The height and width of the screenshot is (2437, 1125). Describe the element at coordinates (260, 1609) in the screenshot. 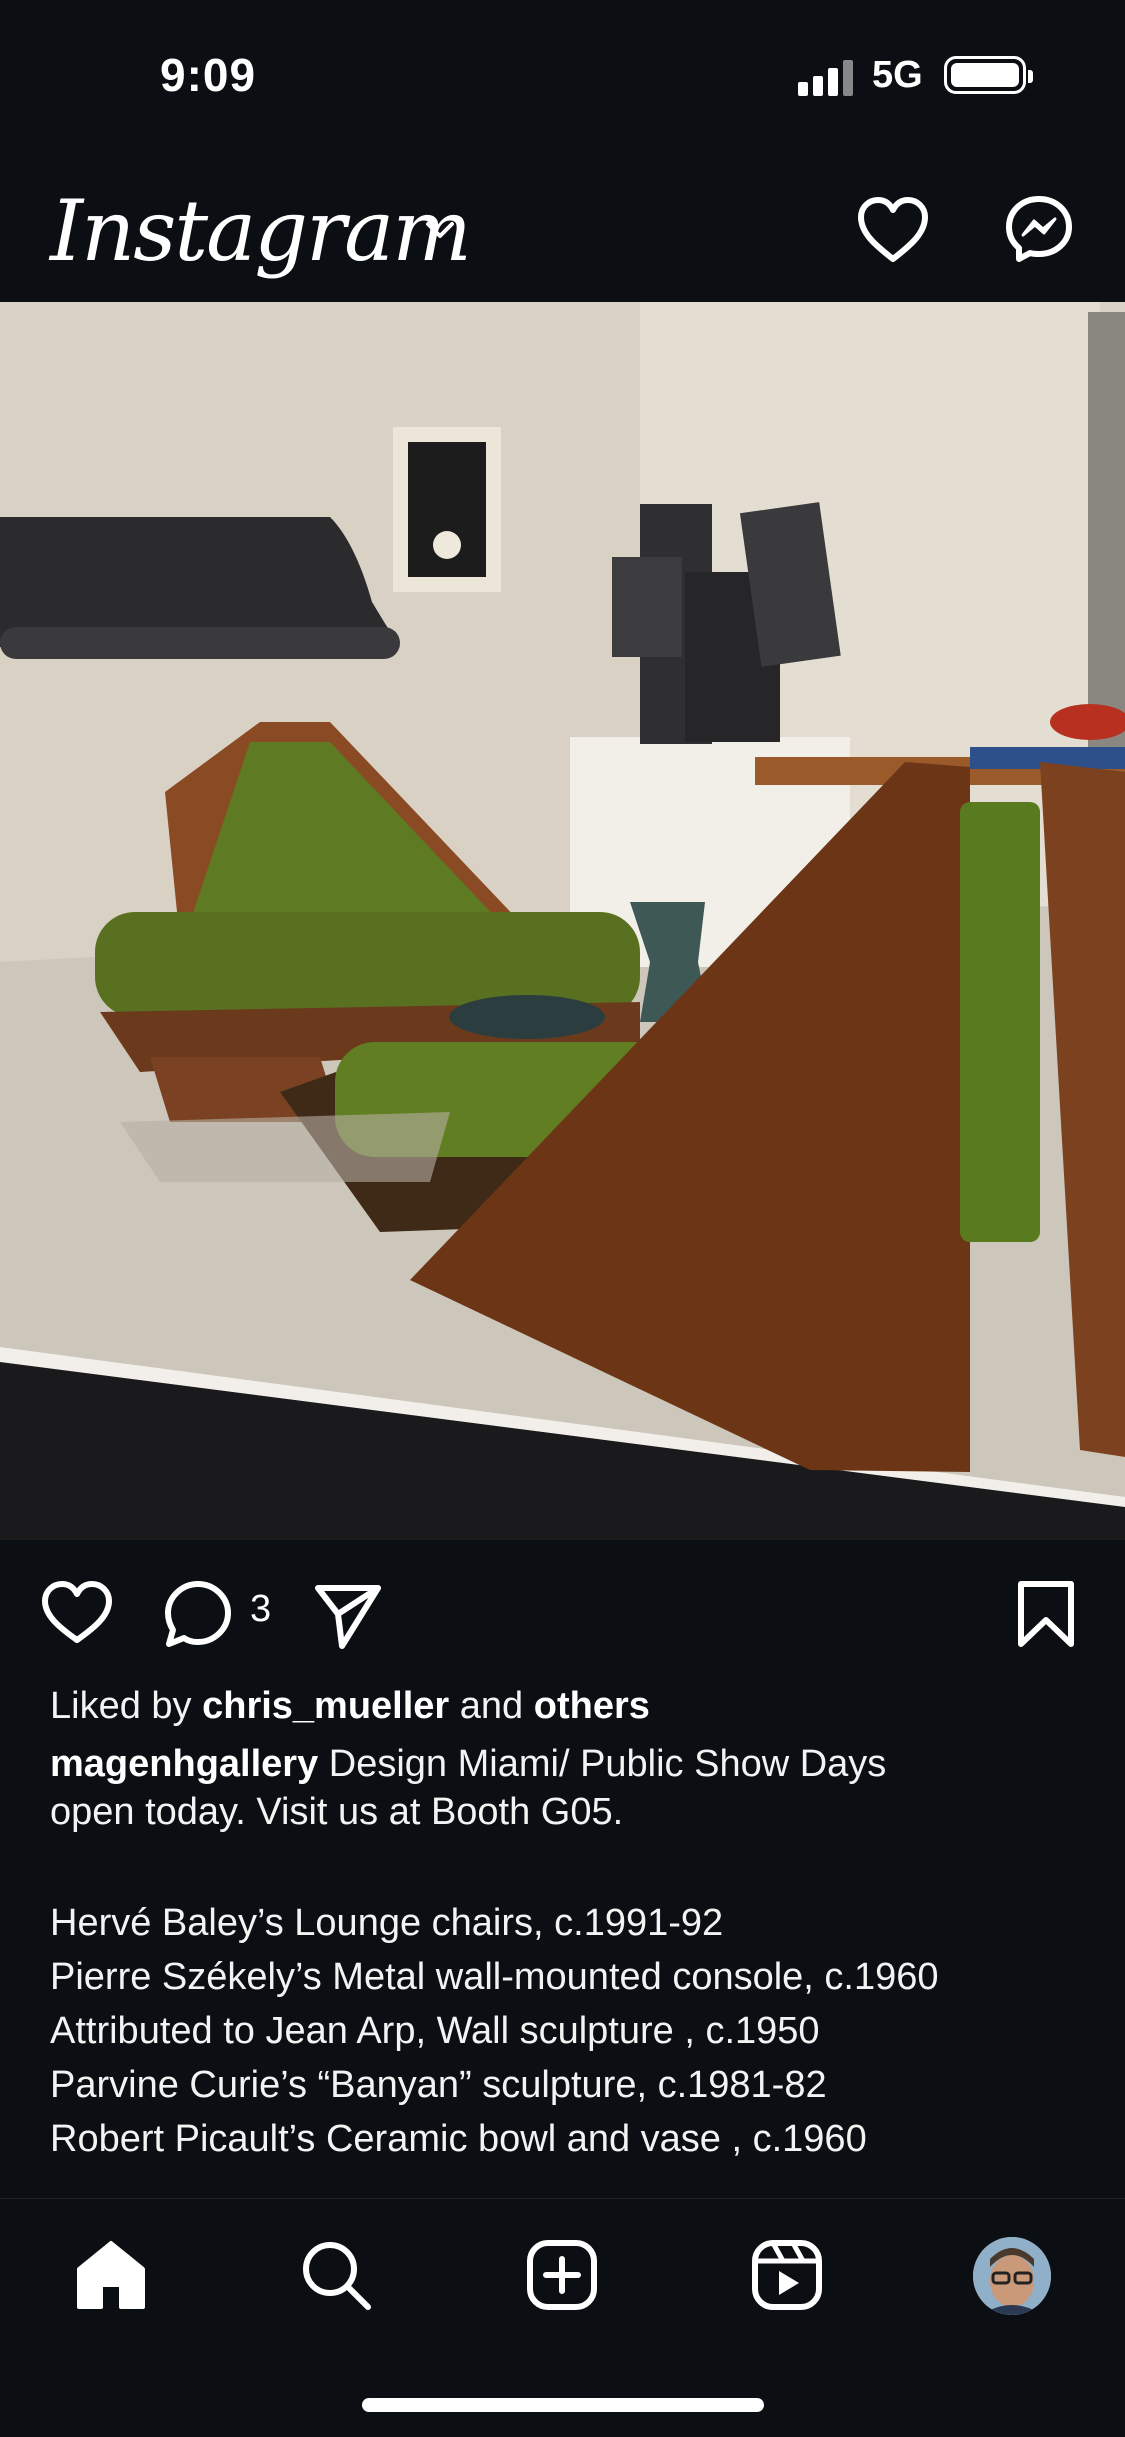

I see `comment-count: 3` at that location.